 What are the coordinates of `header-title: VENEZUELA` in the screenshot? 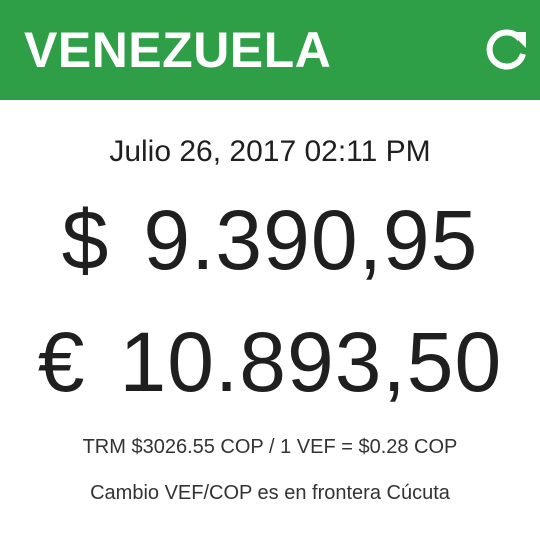 It's located at (178, 50).